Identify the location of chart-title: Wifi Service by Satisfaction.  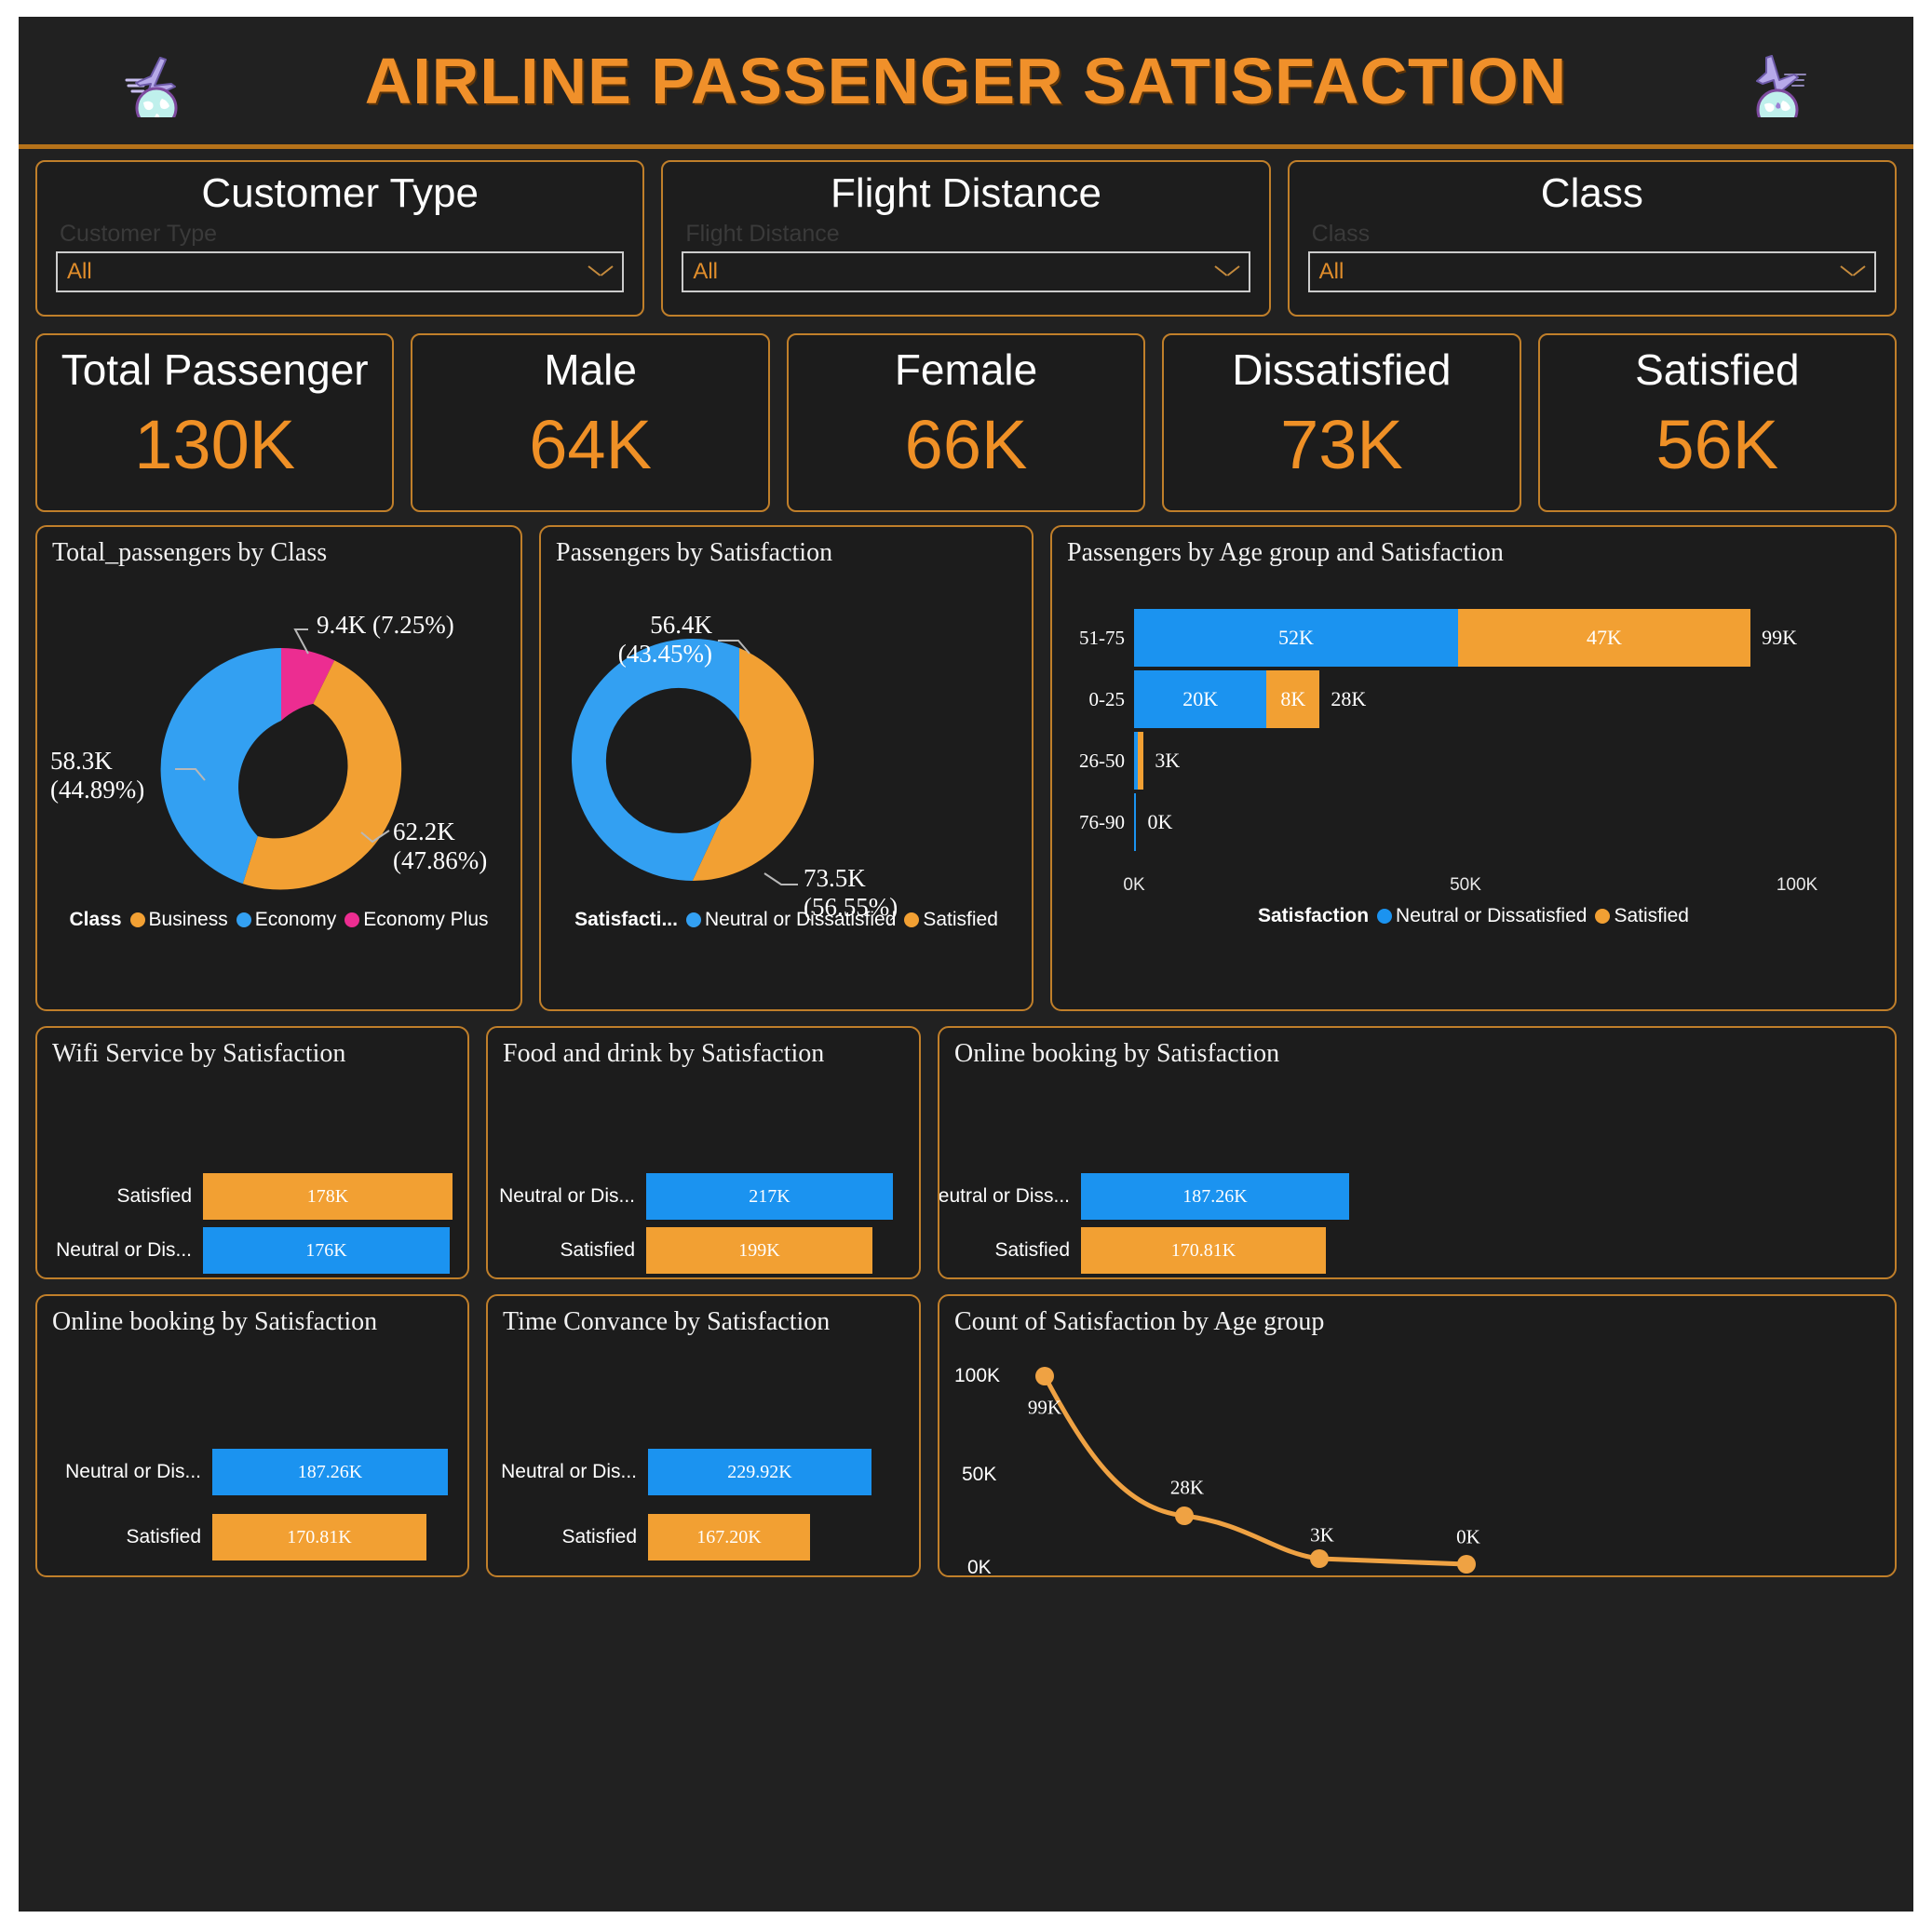
(199, 1053).